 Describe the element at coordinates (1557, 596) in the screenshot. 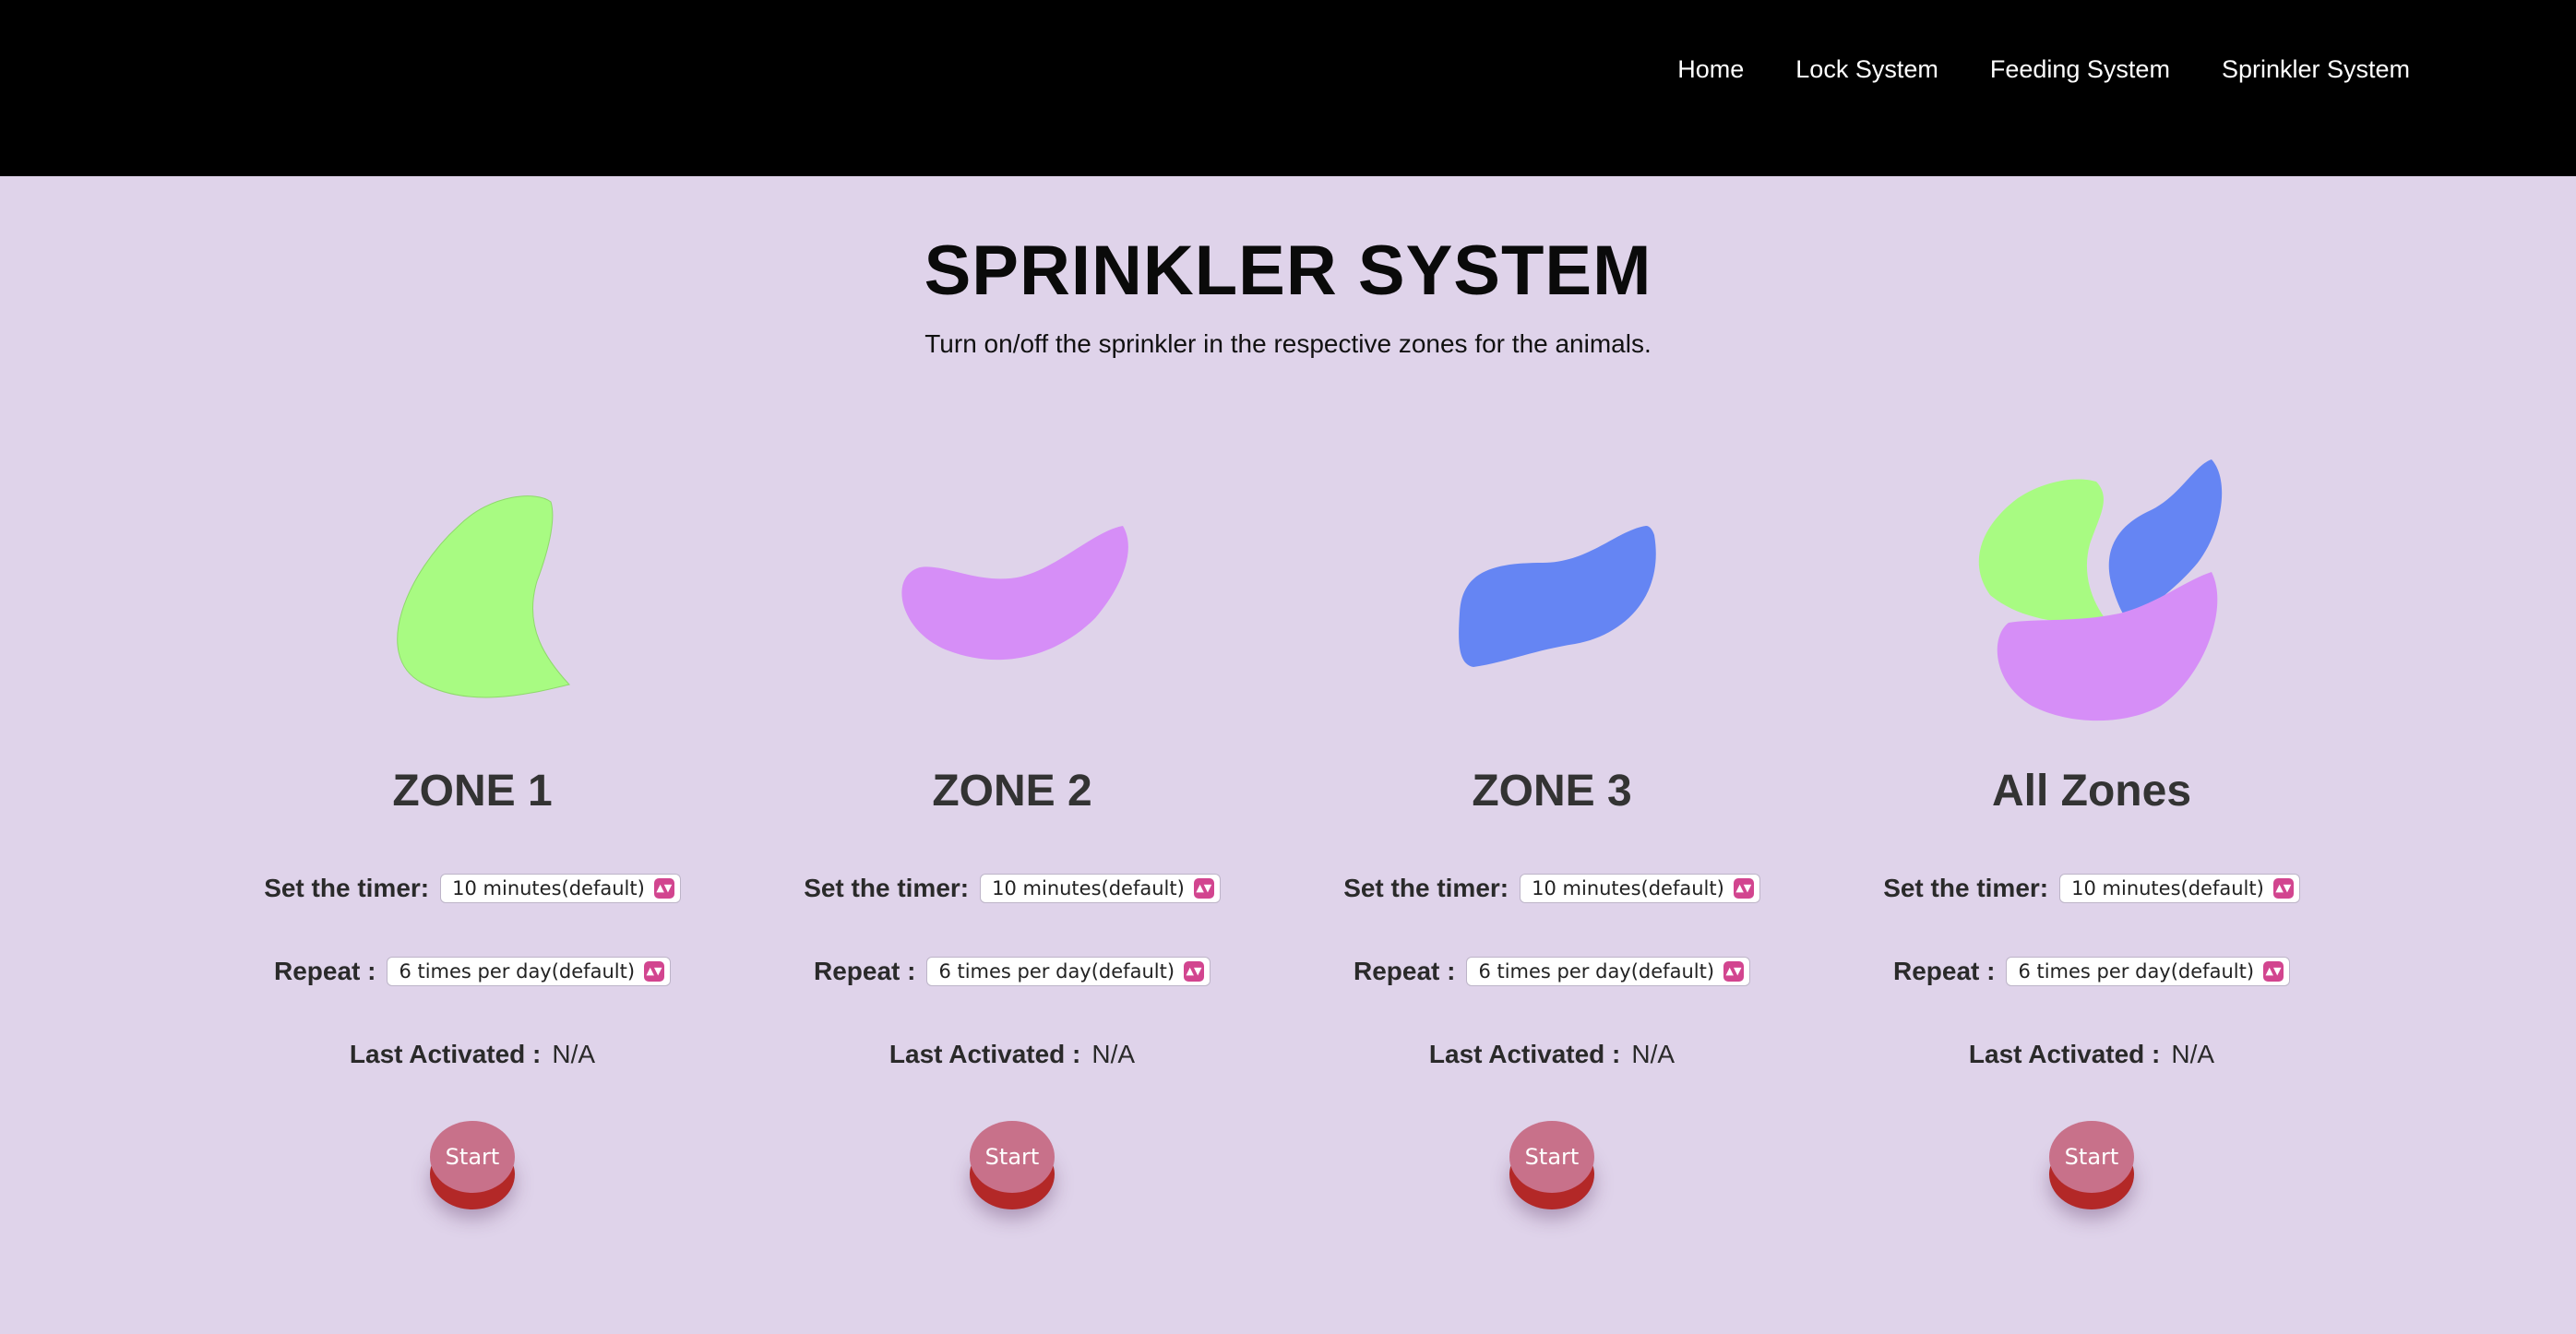

I see `zone-3-blue-blob-icon` at that location.